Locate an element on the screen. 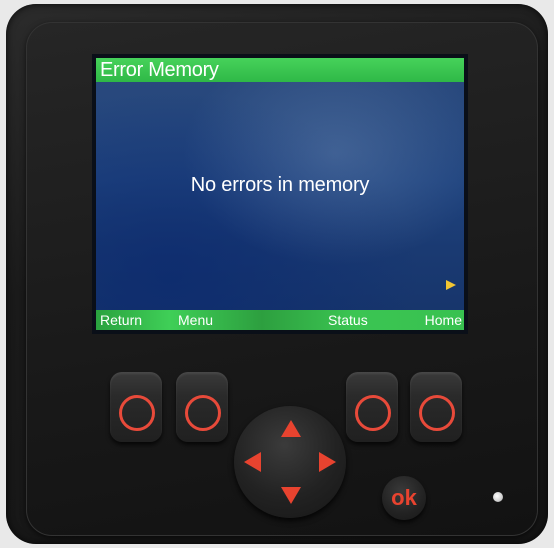  home-button is located at coordinates (436, 407).